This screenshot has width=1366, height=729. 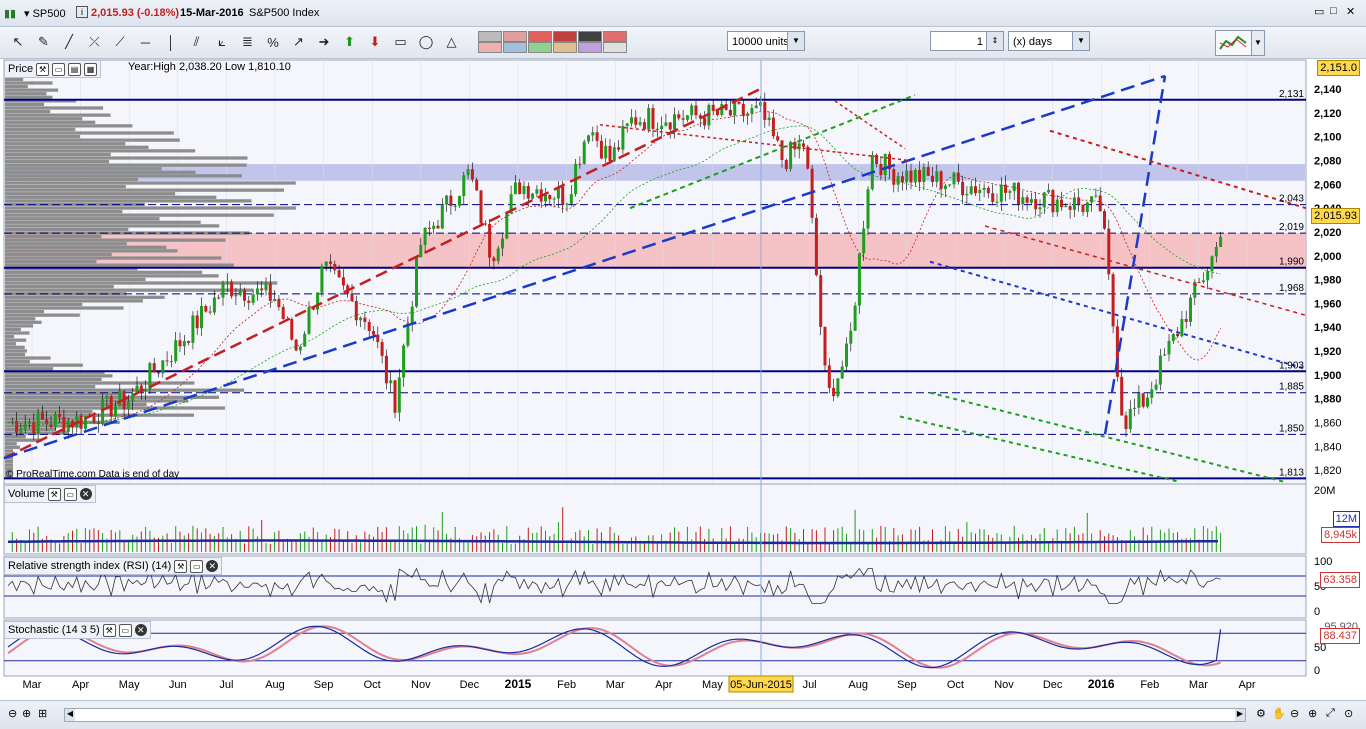 I want to click on close-window-icon: ✕, so click(x=1350, y=11).